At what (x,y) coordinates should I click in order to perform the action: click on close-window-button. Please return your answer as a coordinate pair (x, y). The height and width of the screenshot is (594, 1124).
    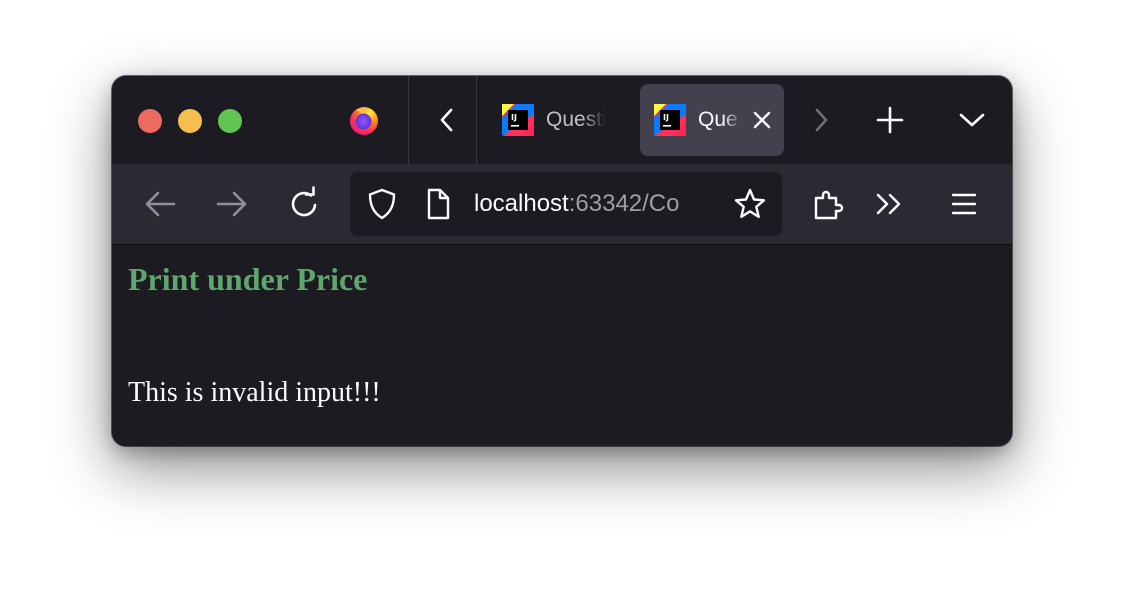
    Looking at the image, I should click on (150, 121).